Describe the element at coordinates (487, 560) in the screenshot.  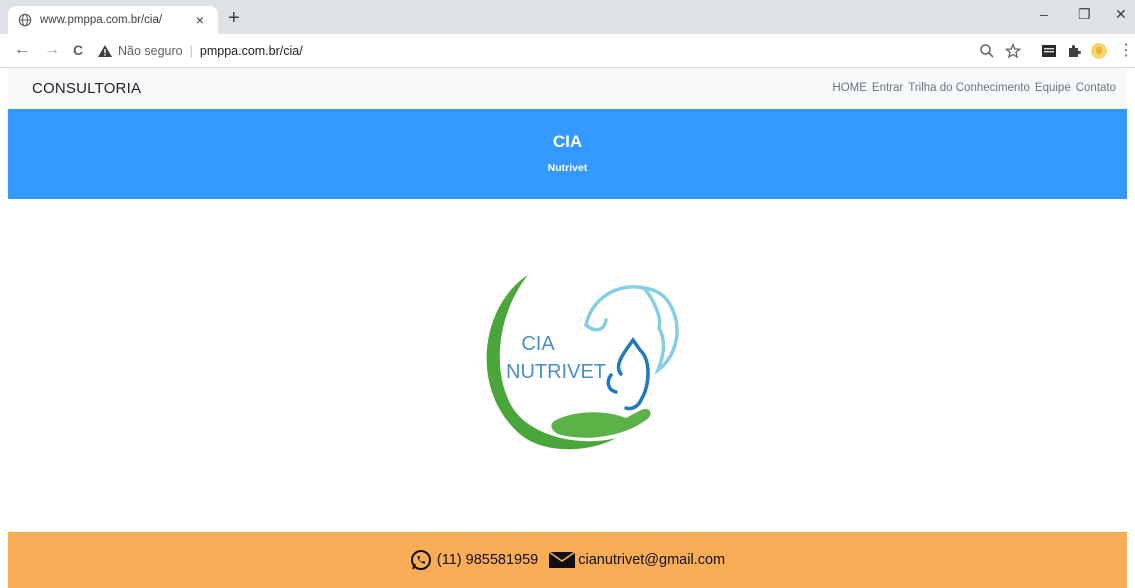
I see `footer-phone: (11) 985581959` at that location.